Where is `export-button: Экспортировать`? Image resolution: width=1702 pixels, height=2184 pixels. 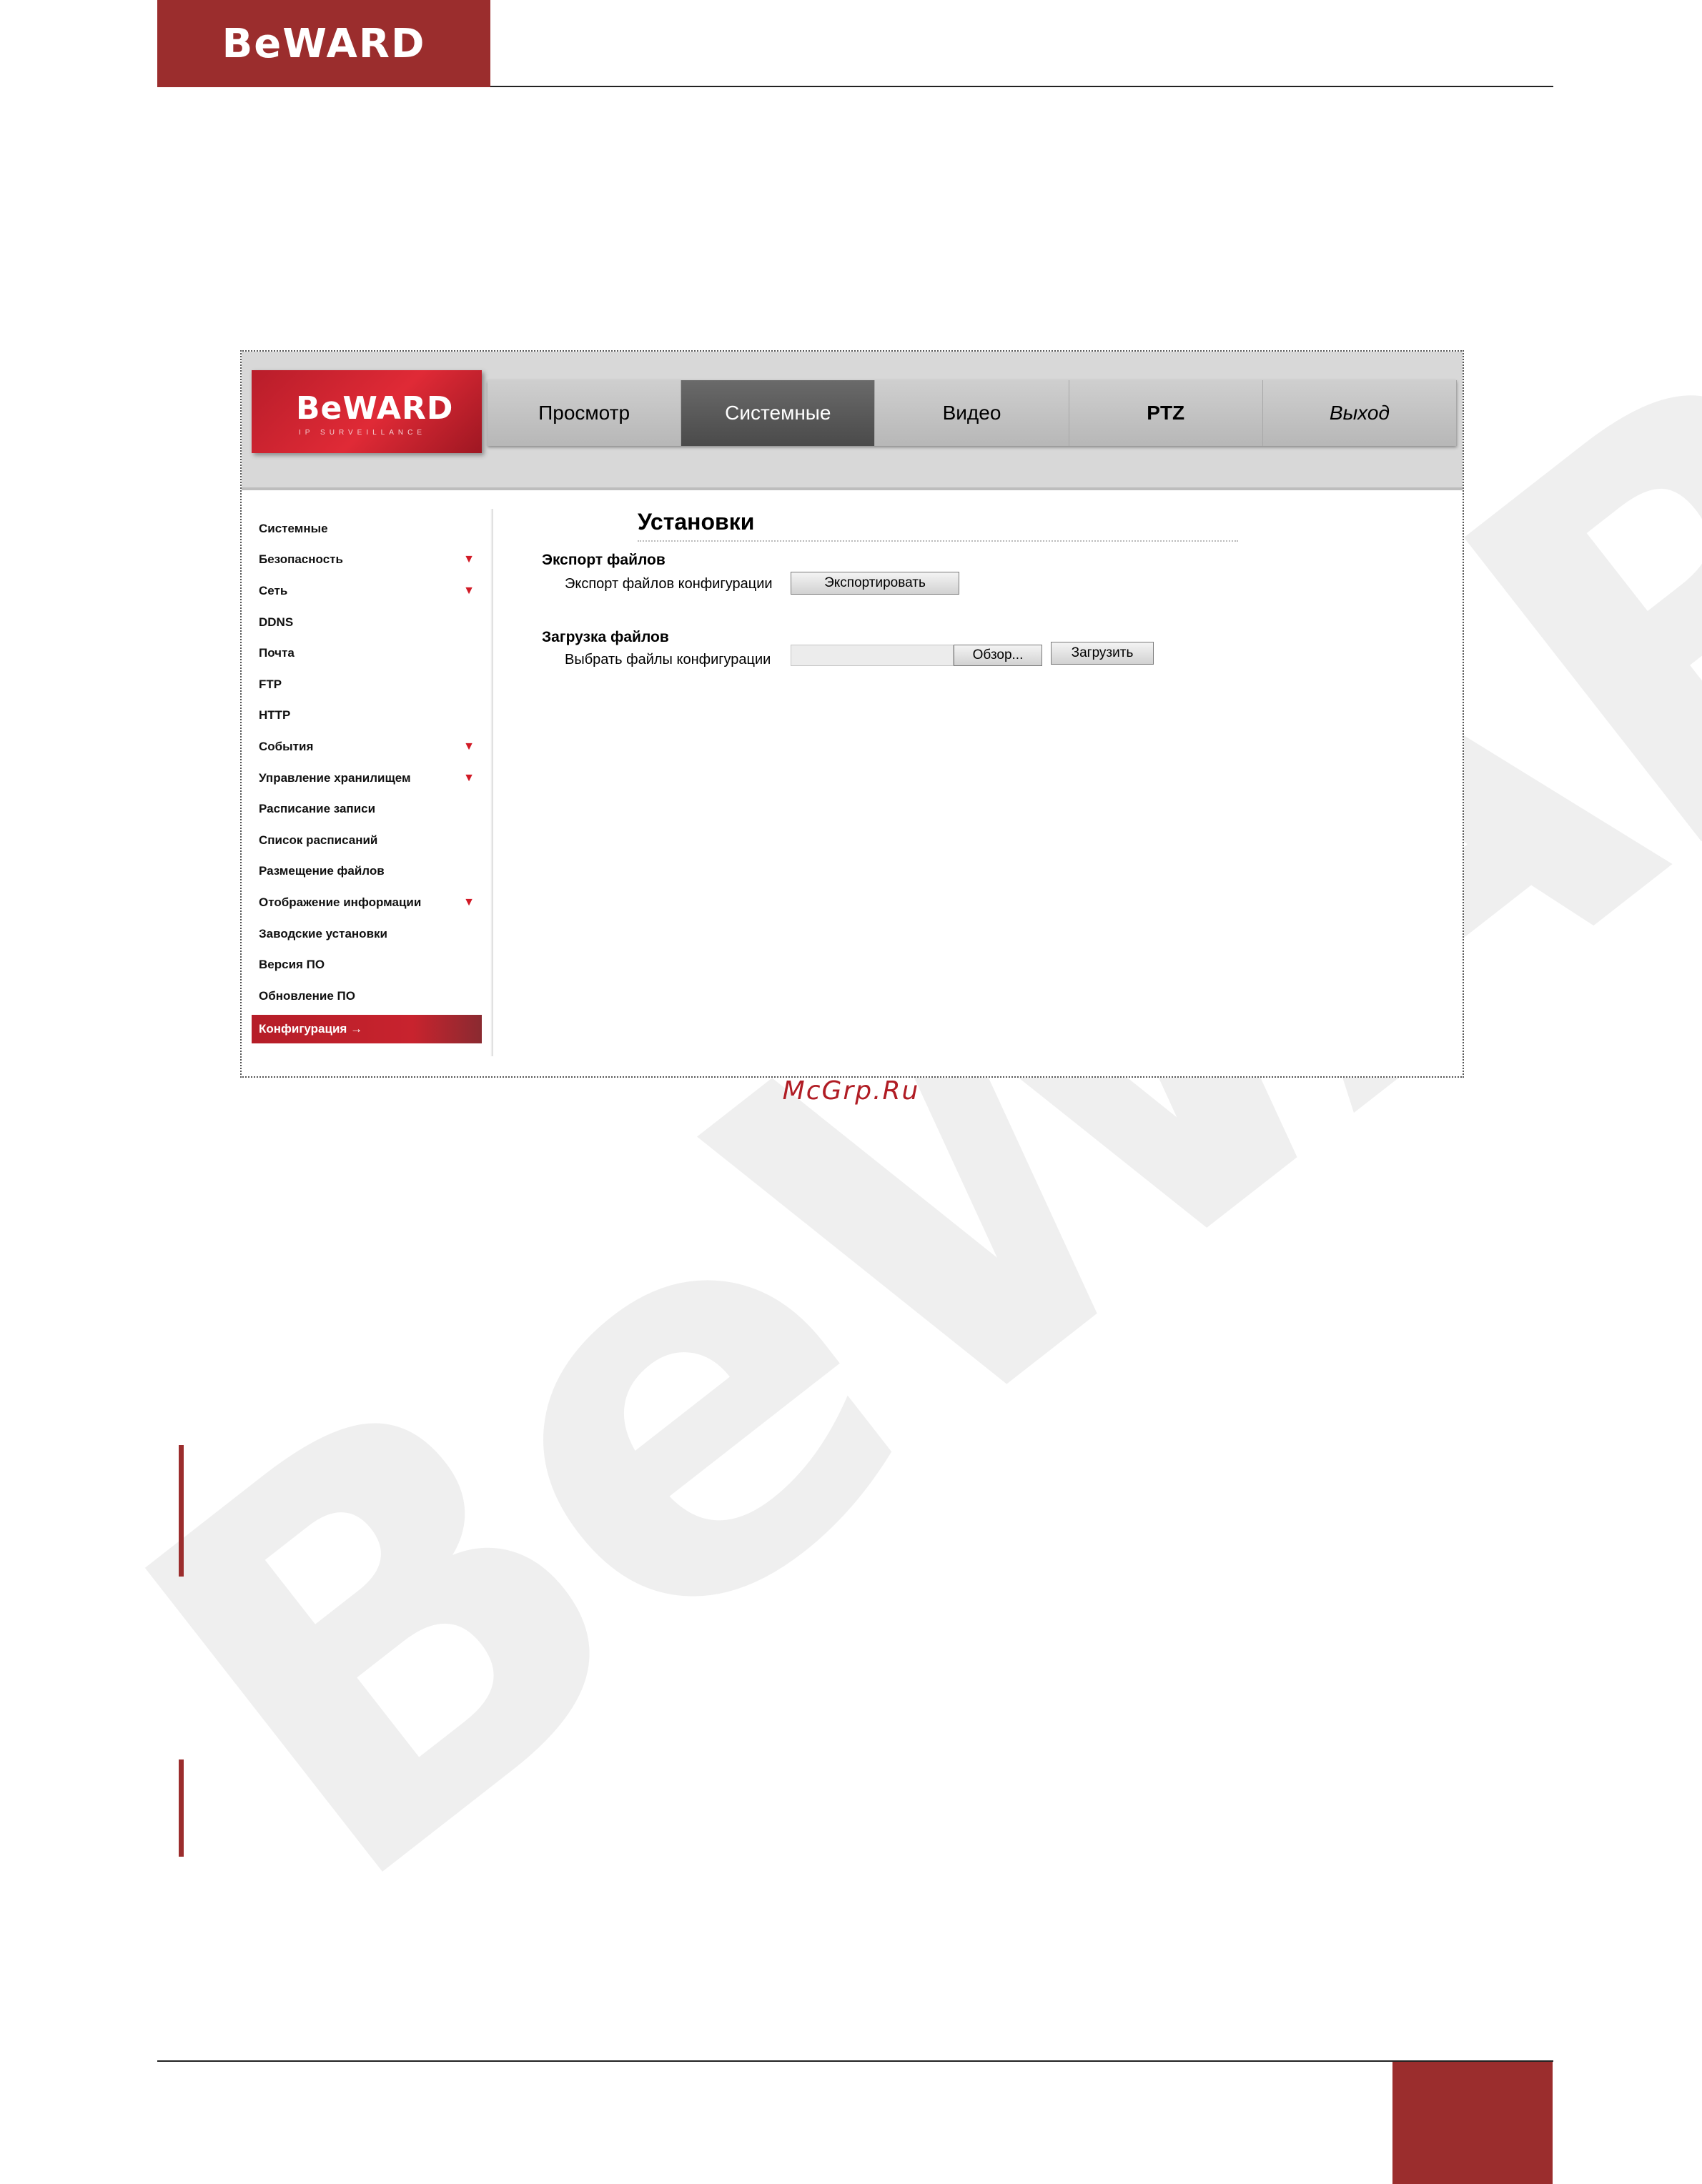
export-button: Экспортировать is located at coordinates (875, 583).